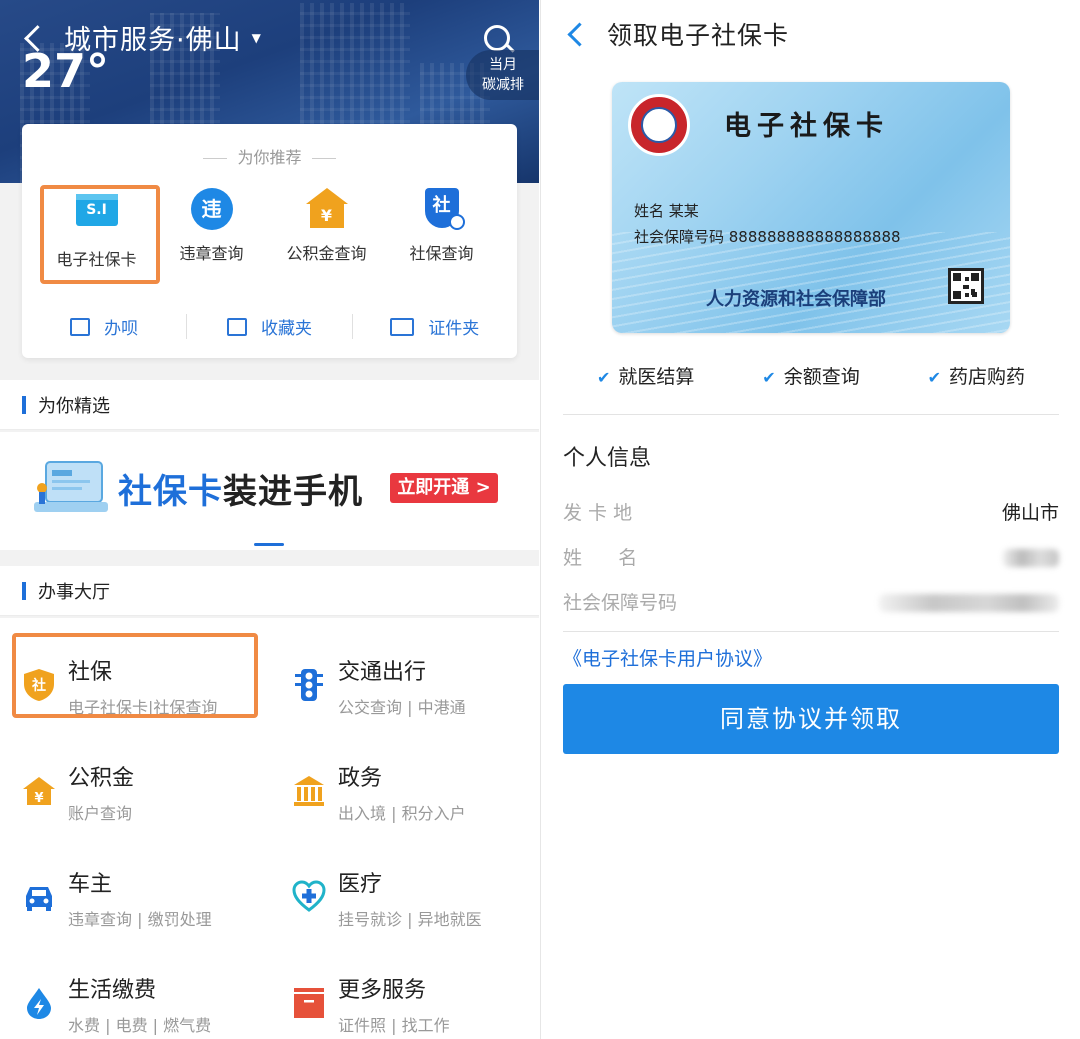 This screenshot has height=1039, width=1080. I want to click on info-row-issue-place: 发 卡 地 佛山市, so click(811, 511).